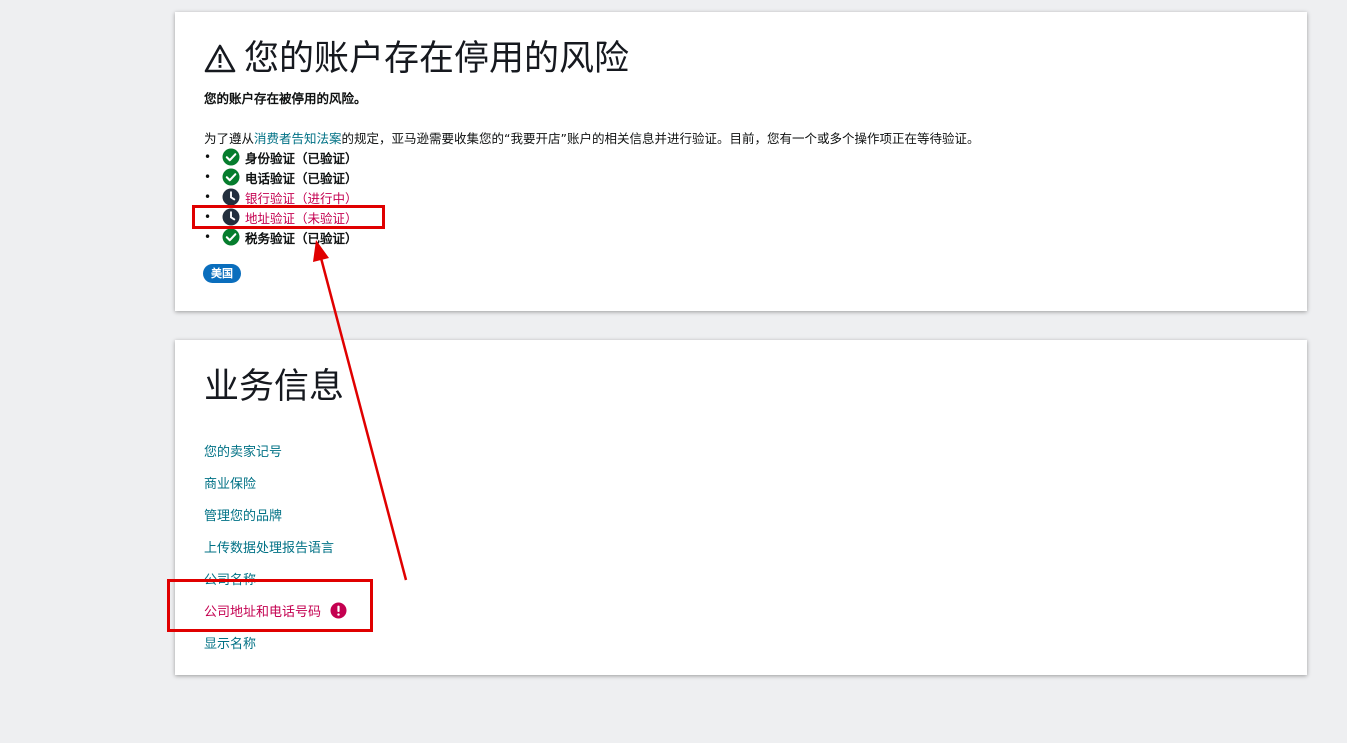 Image resolution: width=1347 pixels, height=743 pixels. I want to click on verification-label: 身份验证（已验证）, so click(301, 158).